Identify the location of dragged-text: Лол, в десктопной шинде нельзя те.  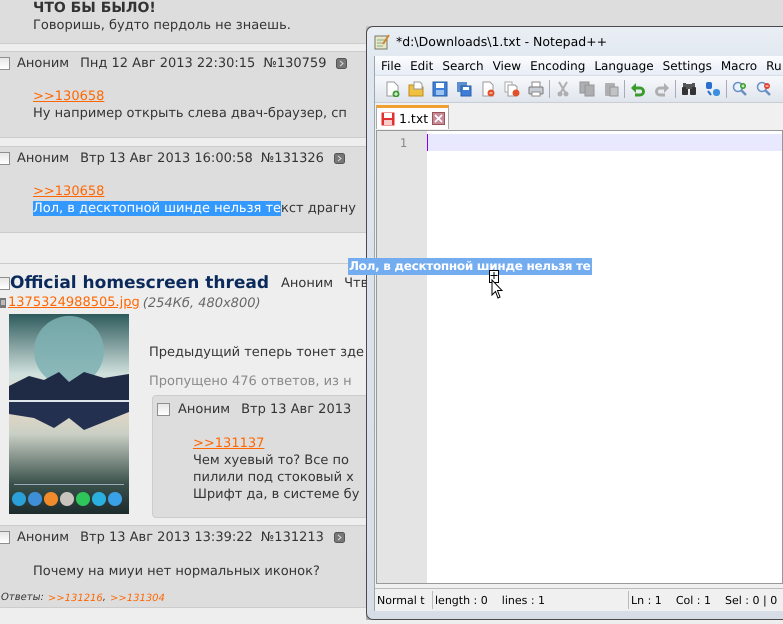
(470, 266).